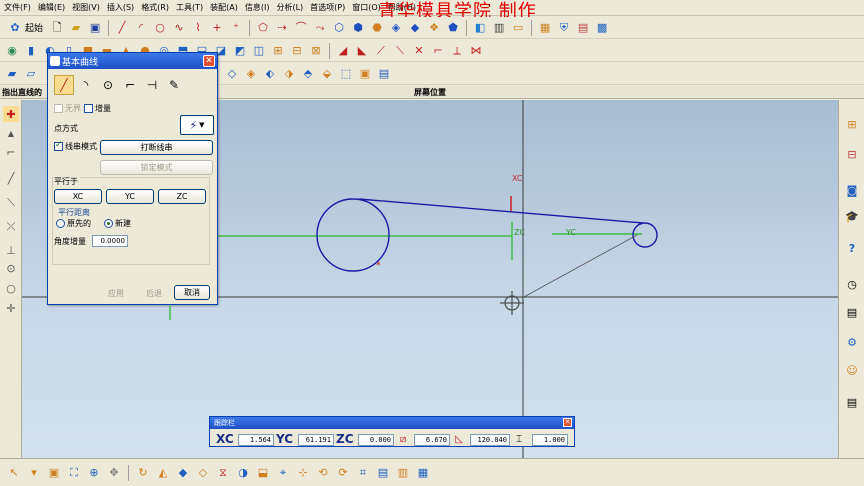 This screenshot has height=486, width=864. Describe the element at coordinates (95, 28) in the screenshot. I see `save-icon: ▣` at that location.